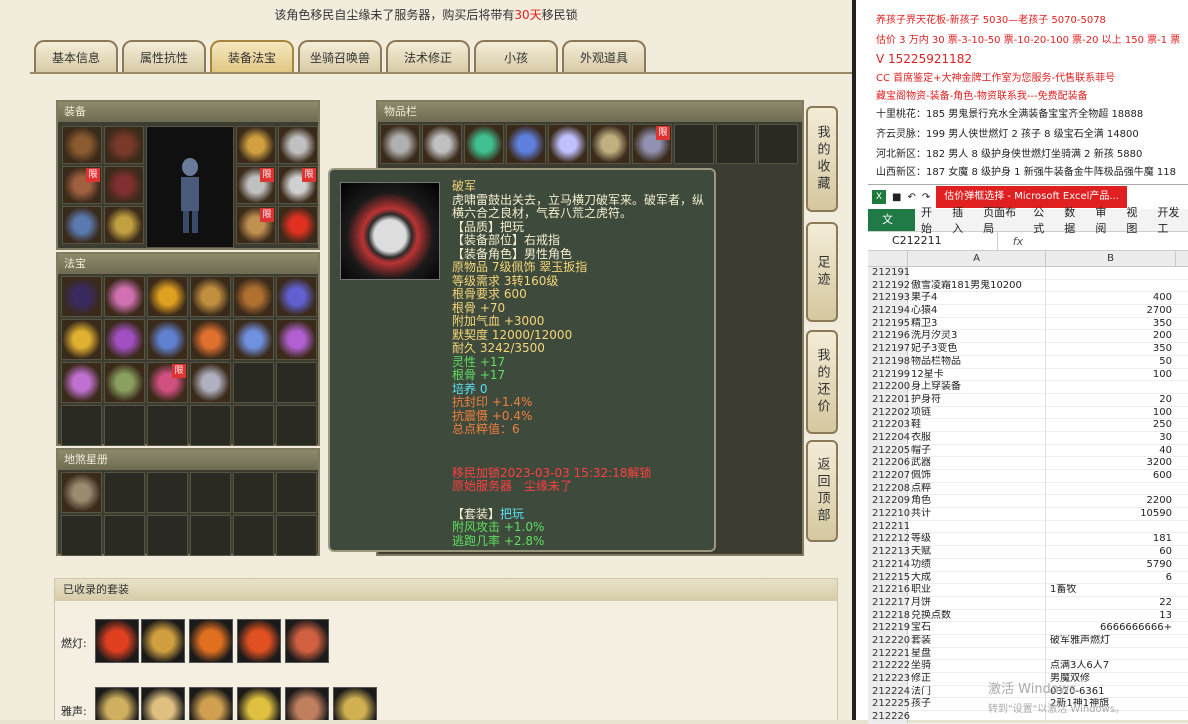  I want to click on tab-children: 小孩, so click(516, 56).